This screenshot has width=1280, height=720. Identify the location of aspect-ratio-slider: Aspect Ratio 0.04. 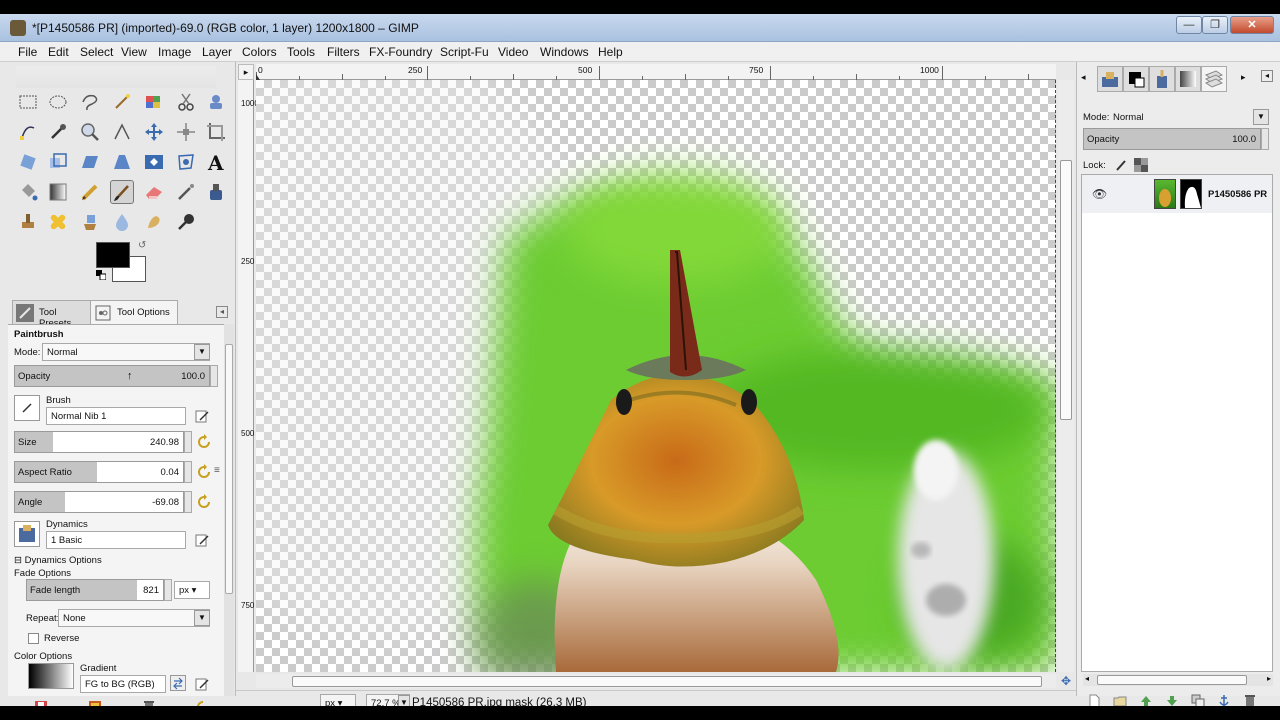
(99, 472).